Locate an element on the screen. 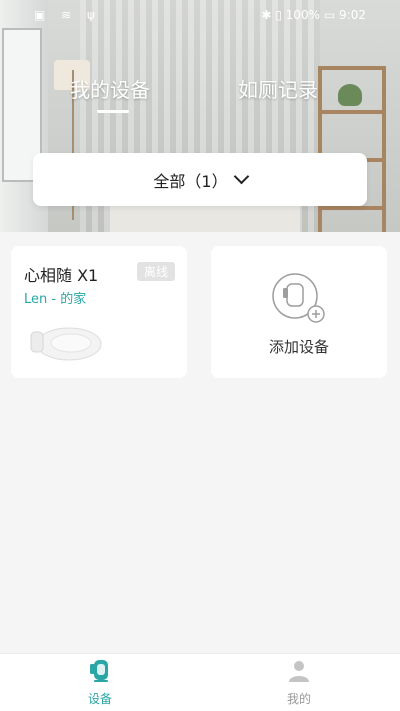 The width and height of the screenshot is (400, 711). device-card: 心相随 X1 离线 Len - 的家 is located at coordinates (99, 312).